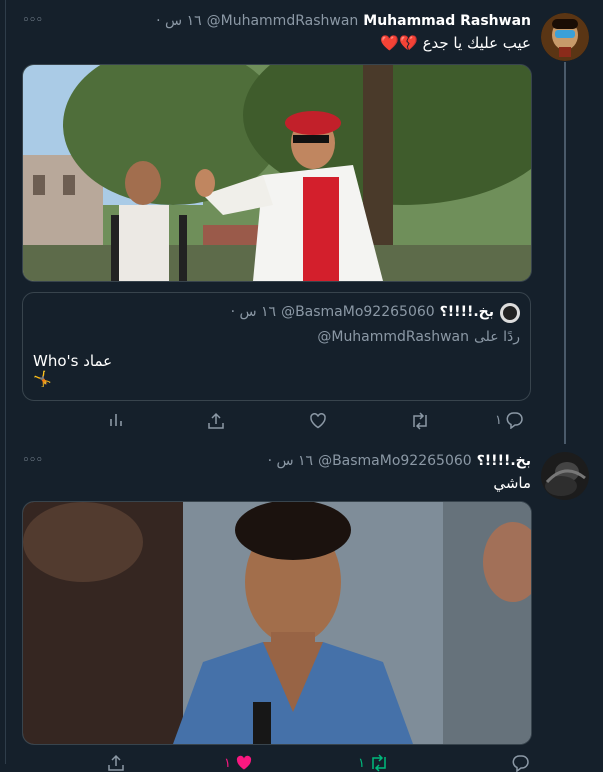 The width and height of the screenshot is (603, 772). I want to click on author-name: Muhammad Rashwan, so click(447, 21).